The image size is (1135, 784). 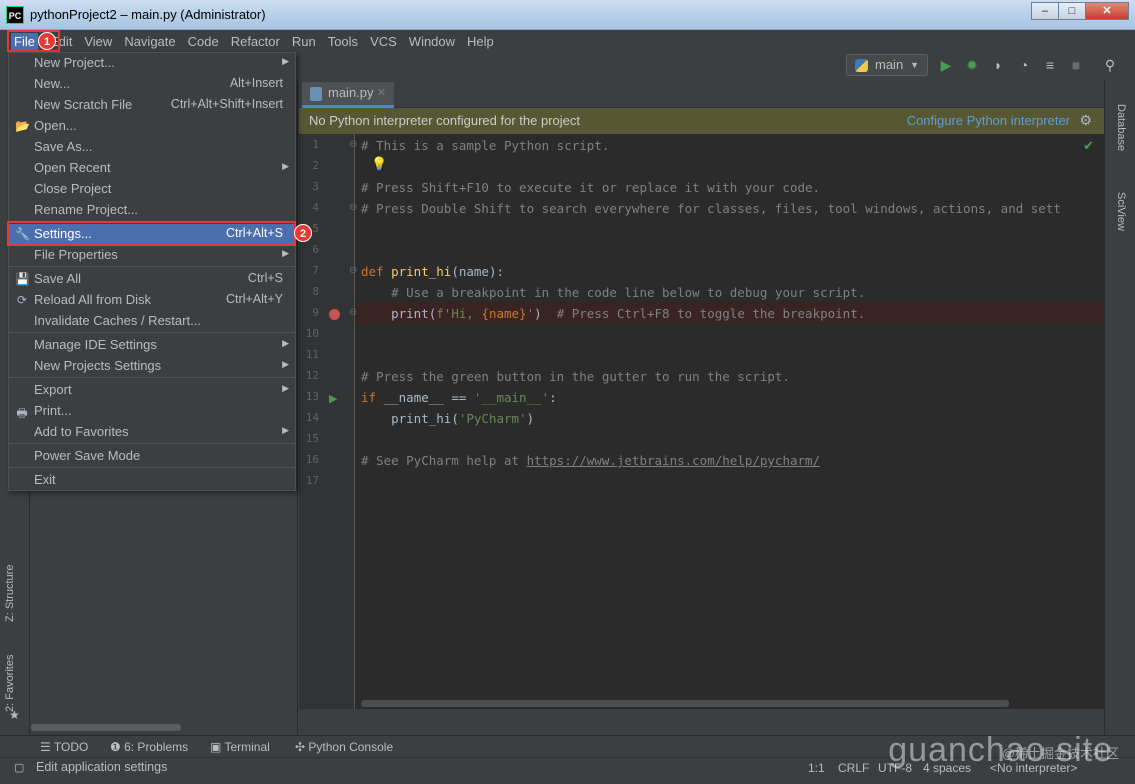 What do you see at coordinates (432, 41) in the screenshot?
I see `menu-window: Window` at bounding box center [432, 41].